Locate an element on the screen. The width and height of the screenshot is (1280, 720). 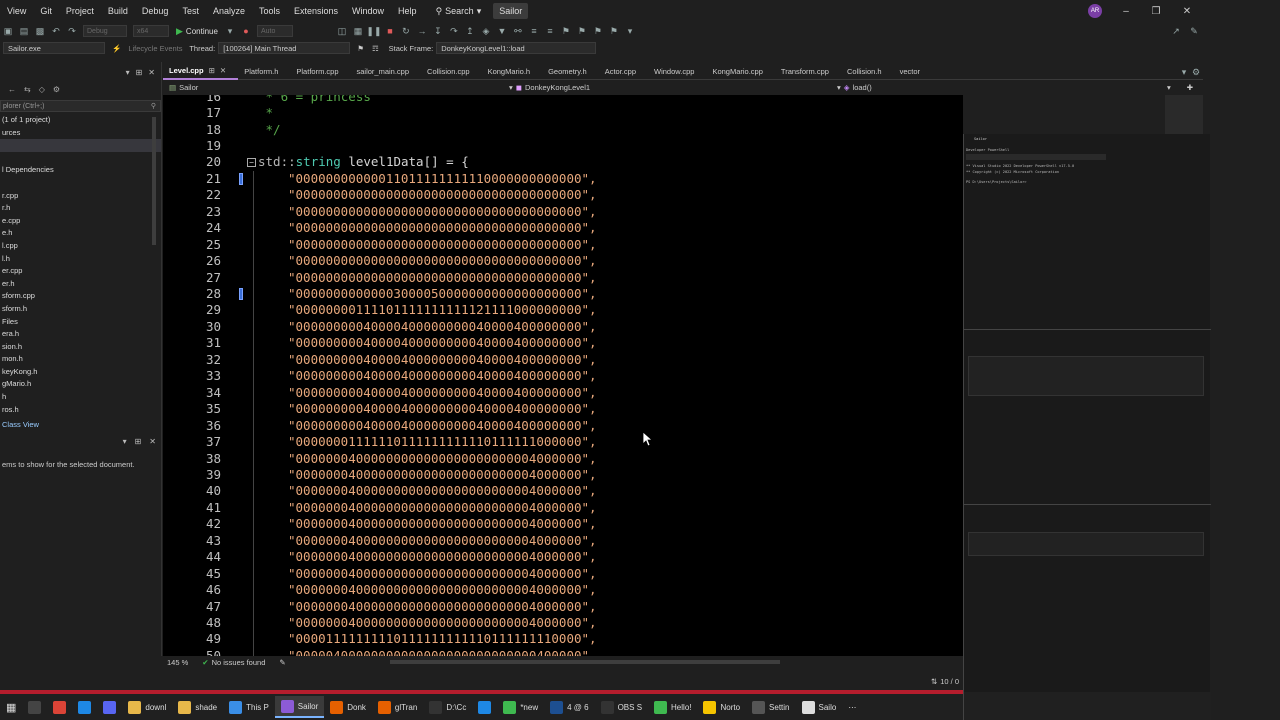
tree-item: er.h is located at coordinates (80, 284).